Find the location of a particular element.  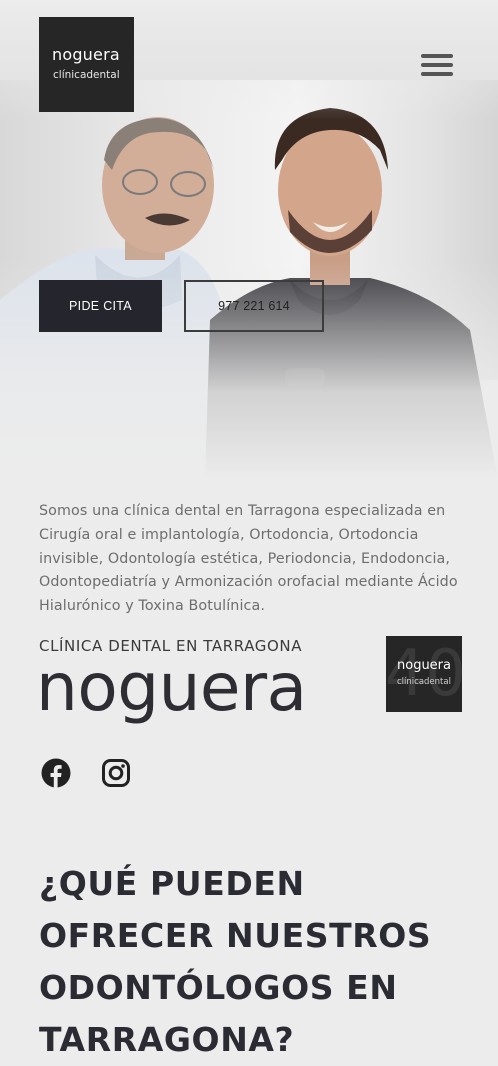

badge-subtitle: clínicadental is located at coordinates (424, 682).